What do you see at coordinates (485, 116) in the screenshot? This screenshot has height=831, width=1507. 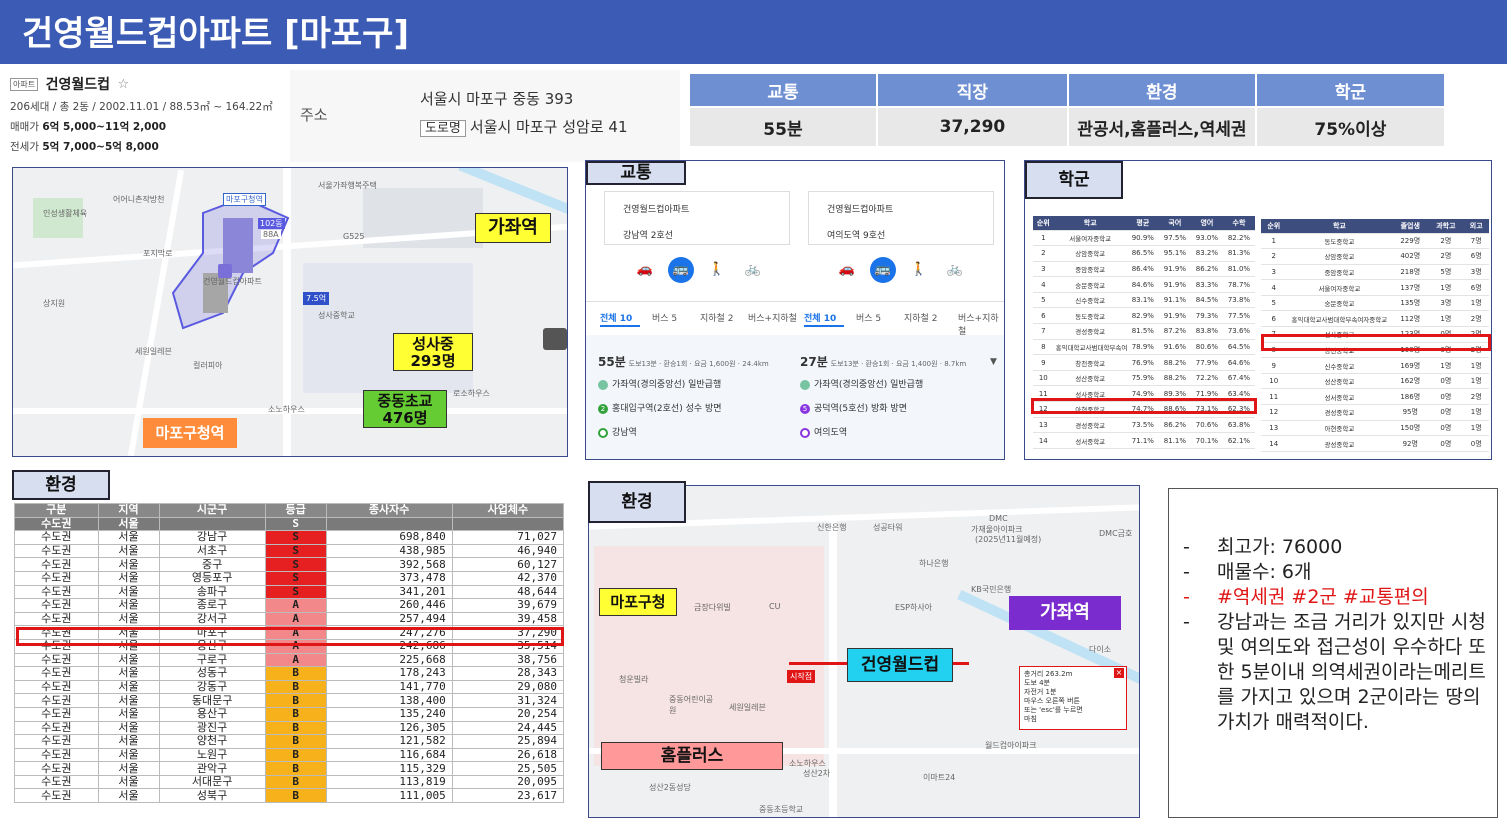 I see `address-box: 주소 서울시 마포구 중동 393 도로명 서울시 마포구 성암로 41` at bounding box center [485, 116].